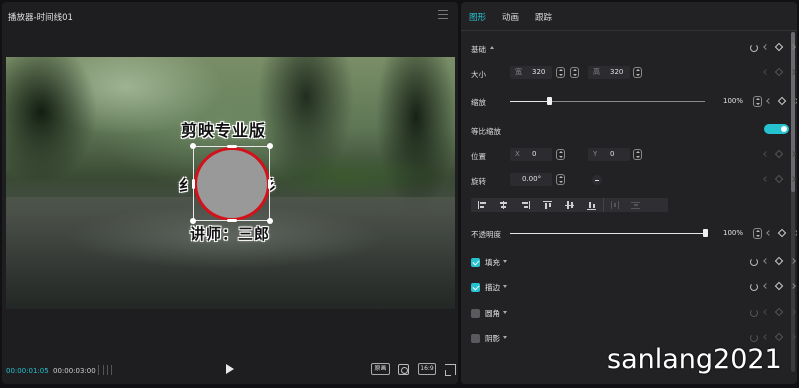  Describe the element at coordinates (609, 154) in the screenshot. I see `y-field: Y 0` at that location.